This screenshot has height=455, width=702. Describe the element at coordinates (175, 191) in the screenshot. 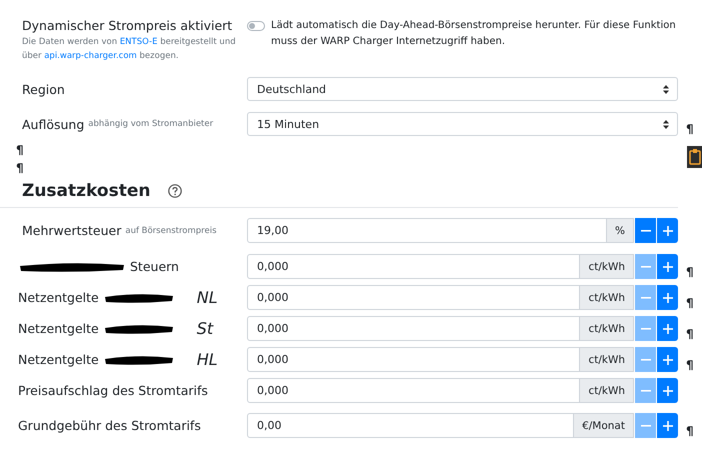

I see `help-icon` at that location.